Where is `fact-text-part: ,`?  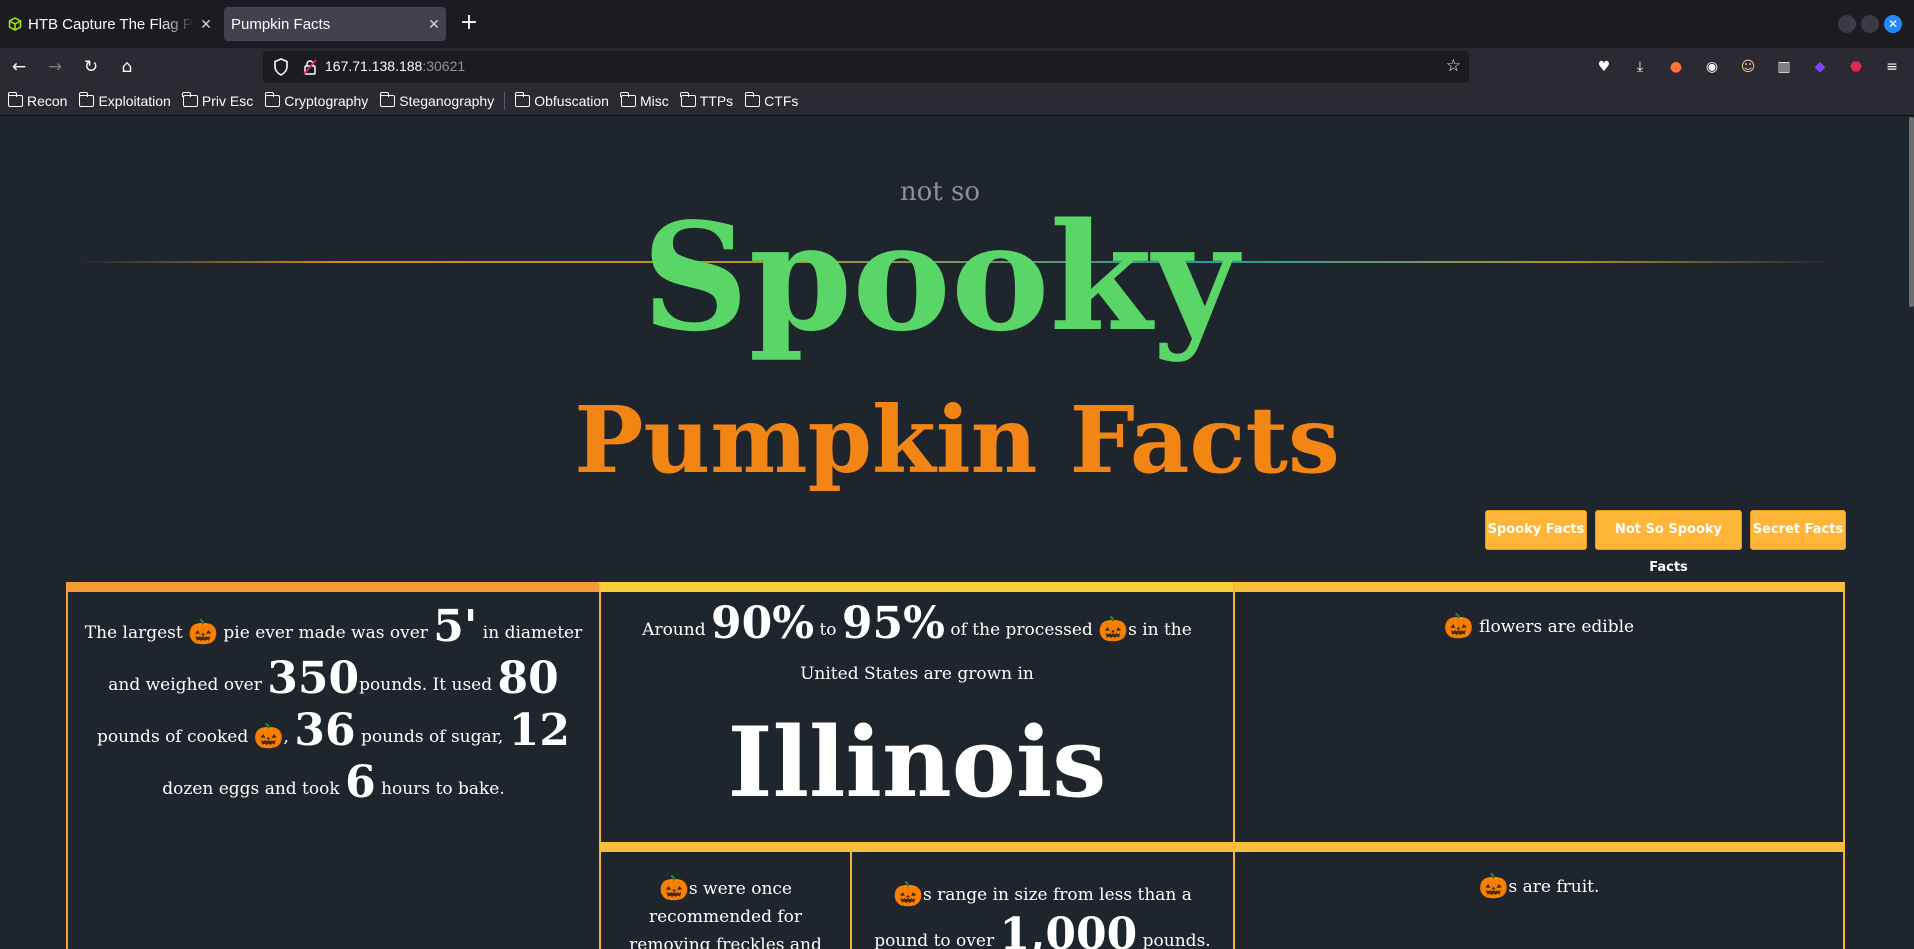 fact-text-part: , is located at coordinates (289, 737).